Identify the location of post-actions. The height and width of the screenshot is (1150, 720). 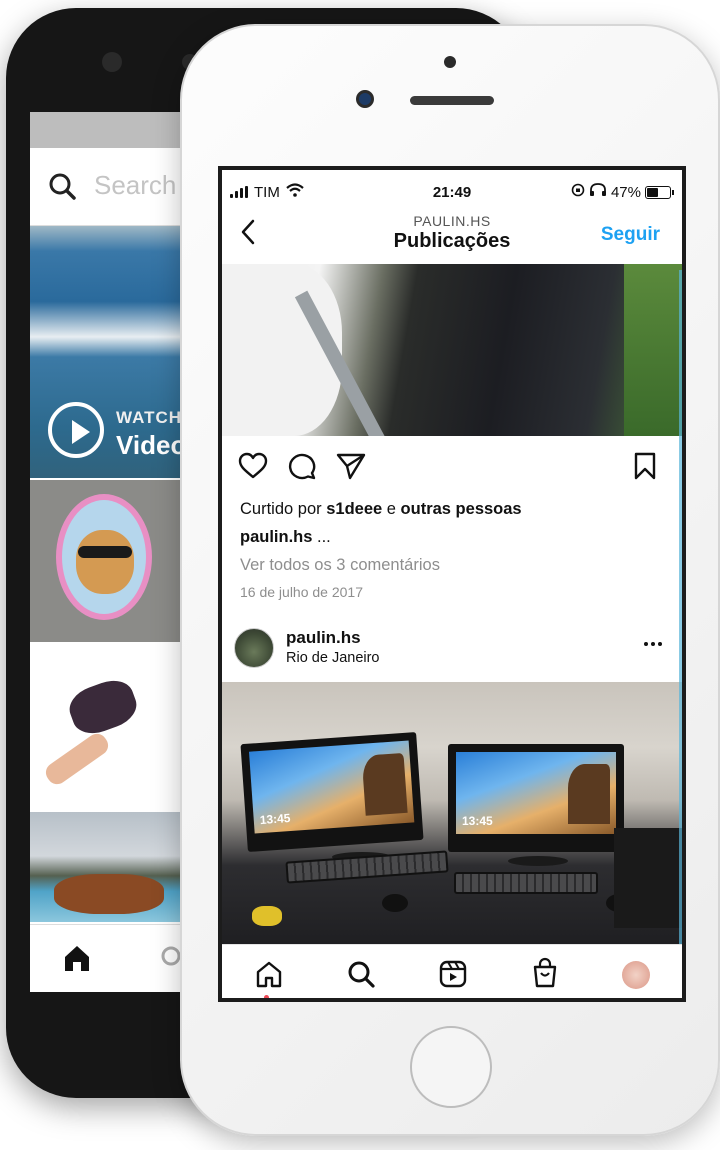
(452, 466).